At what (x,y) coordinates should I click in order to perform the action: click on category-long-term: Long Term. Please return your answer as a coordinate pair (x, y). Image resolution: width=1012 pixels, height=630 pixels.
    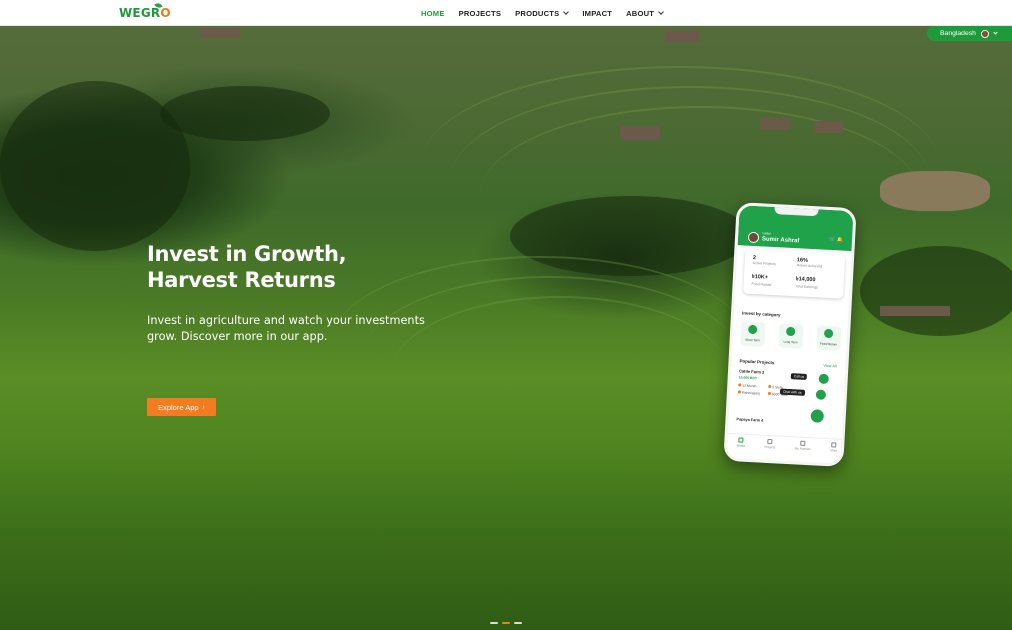
    Looking at the image, I should click on (791, 336).